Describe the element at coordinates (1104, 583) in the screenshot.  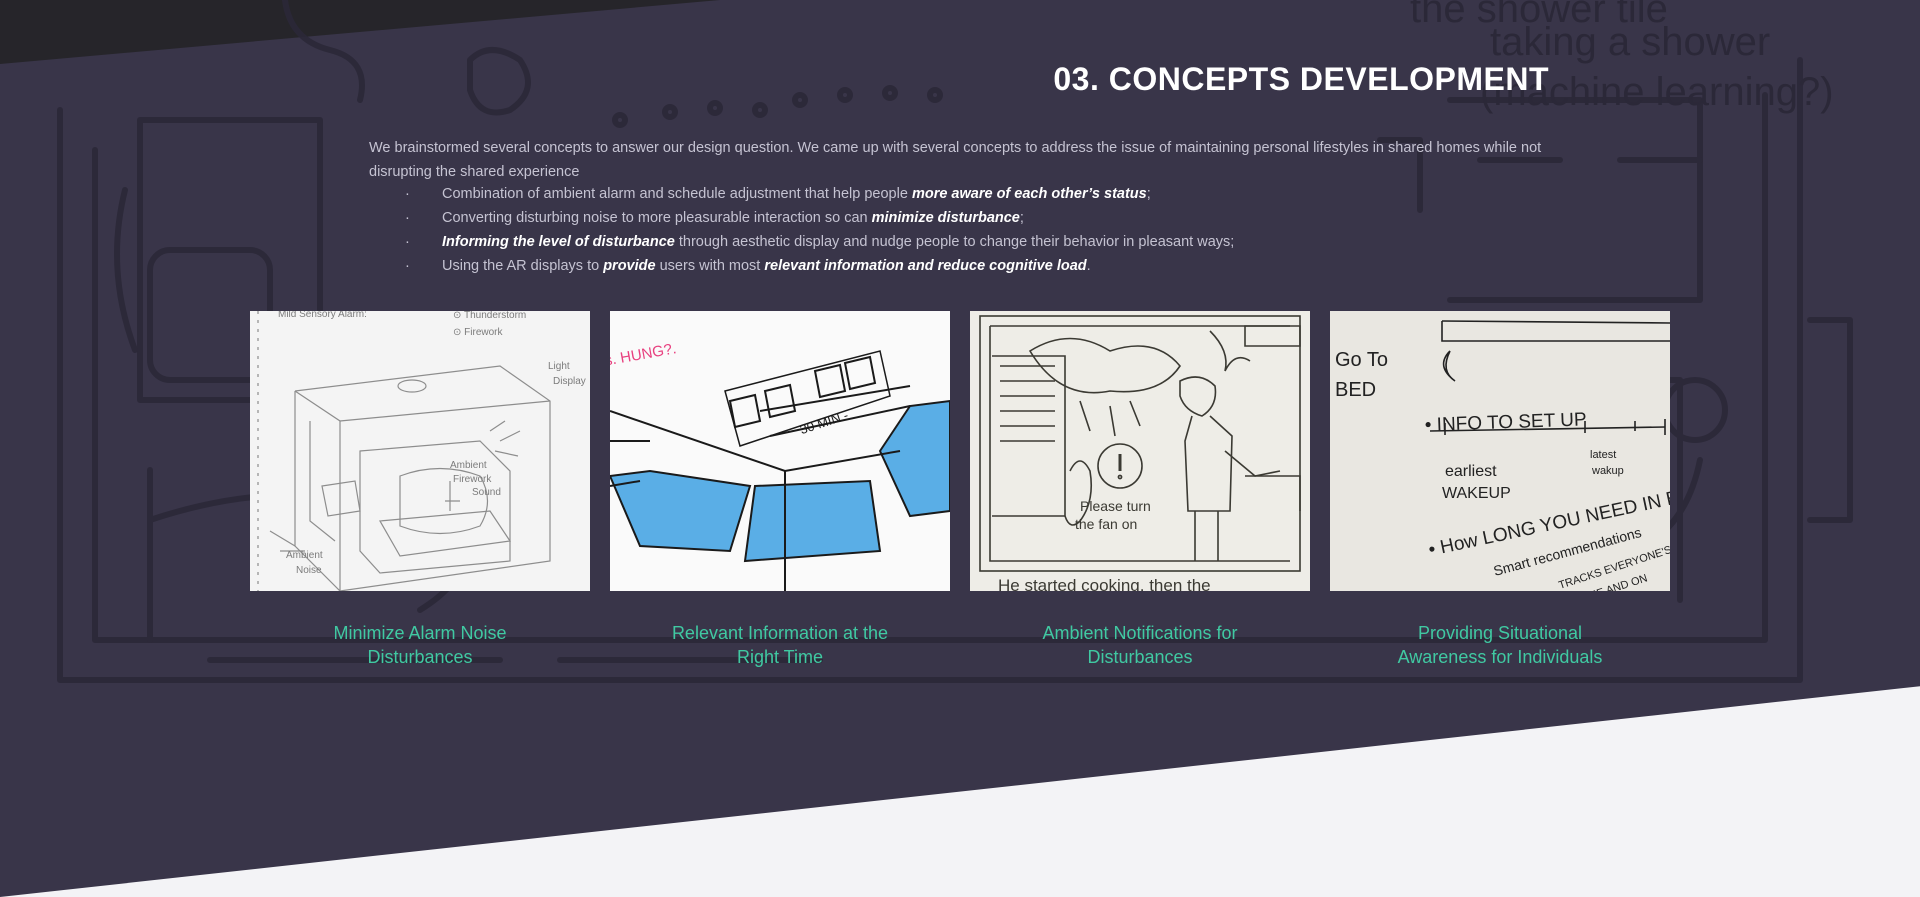
I see `sketch-label: He started cooking, then the` at that location.